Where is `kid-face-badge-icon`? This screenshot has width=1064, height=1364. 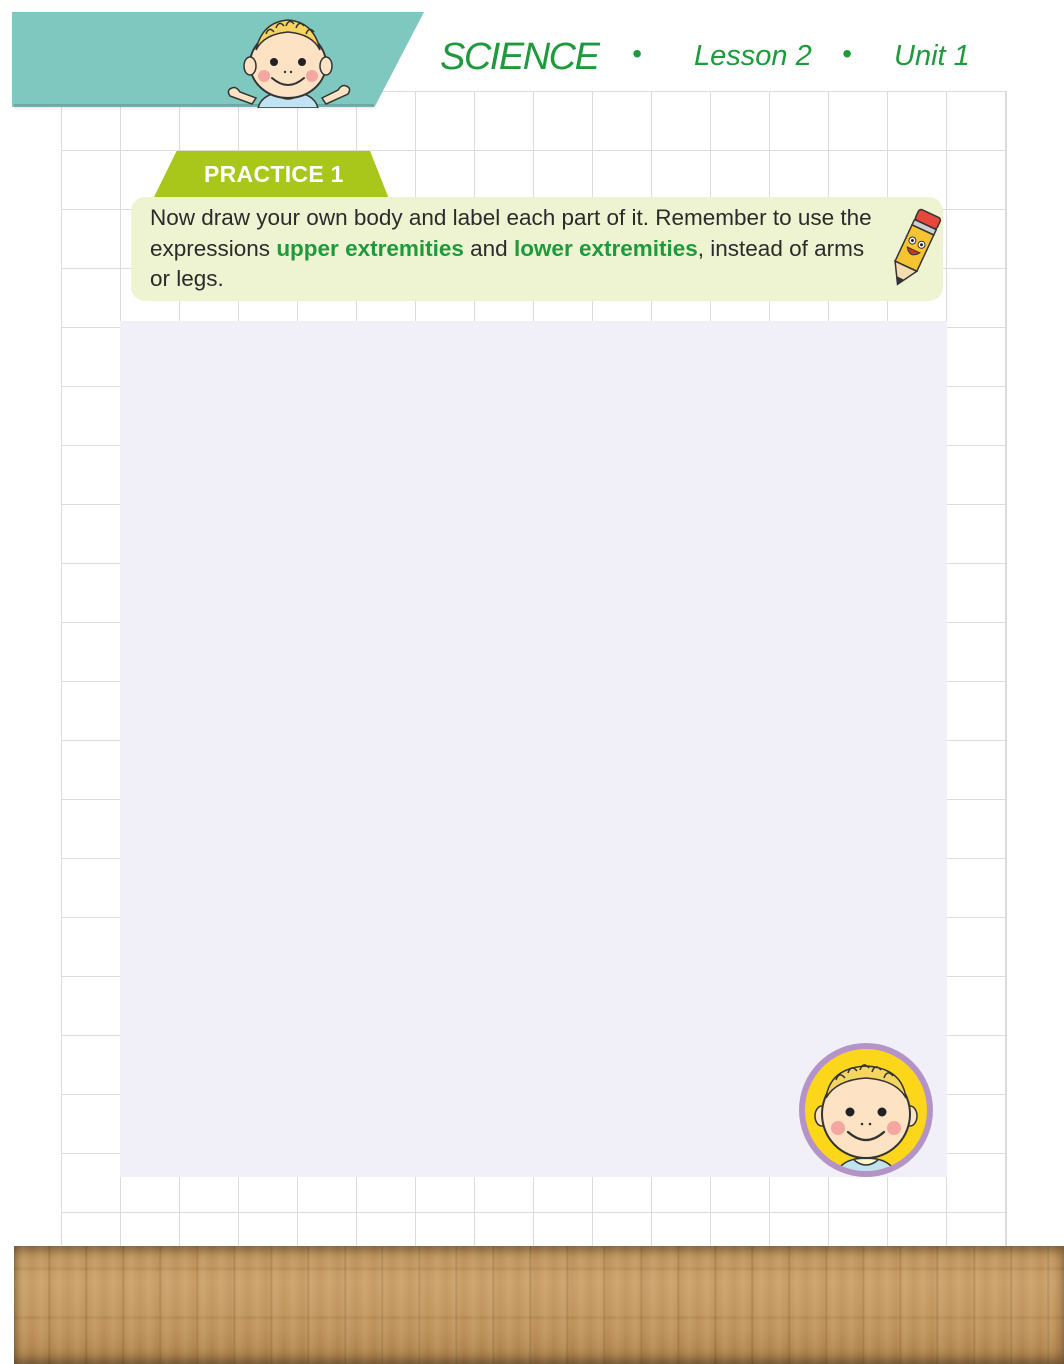 kid-face-badge-icon is located at coordinates (866, 1110).